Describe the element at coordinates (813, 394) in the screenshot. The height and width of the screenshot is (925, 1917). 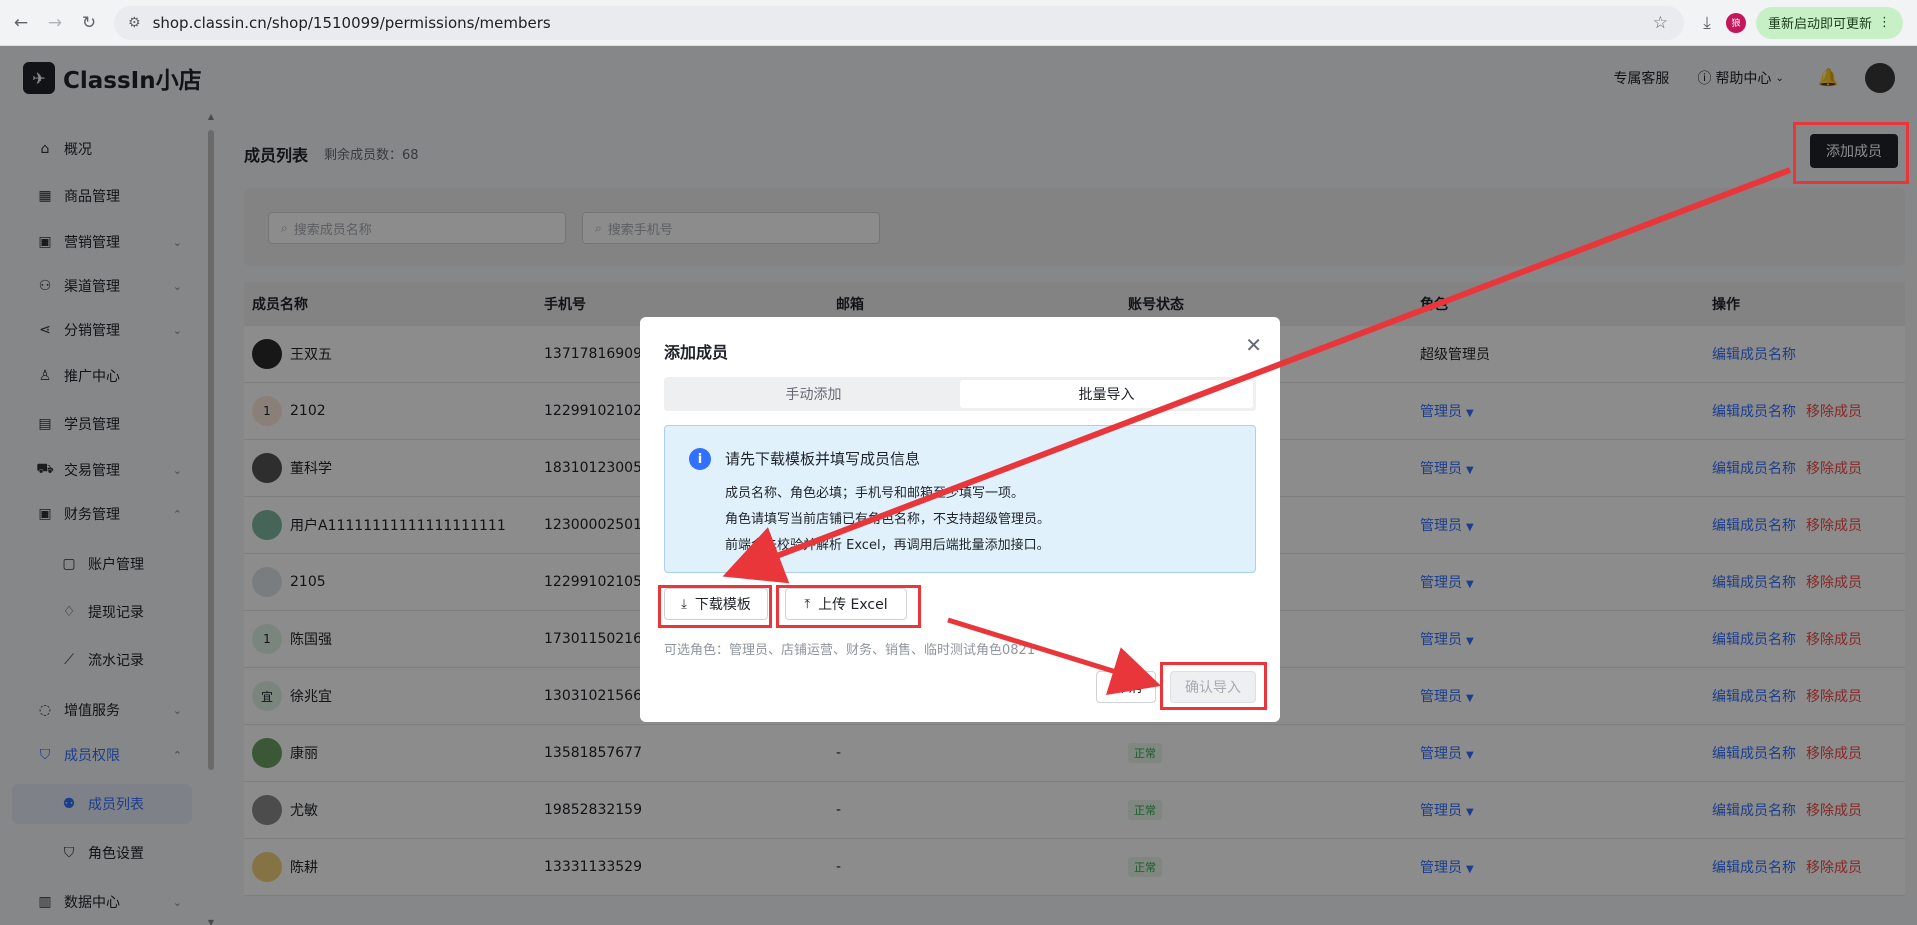
I see `tab-manual-add: 手动添加` at that location.